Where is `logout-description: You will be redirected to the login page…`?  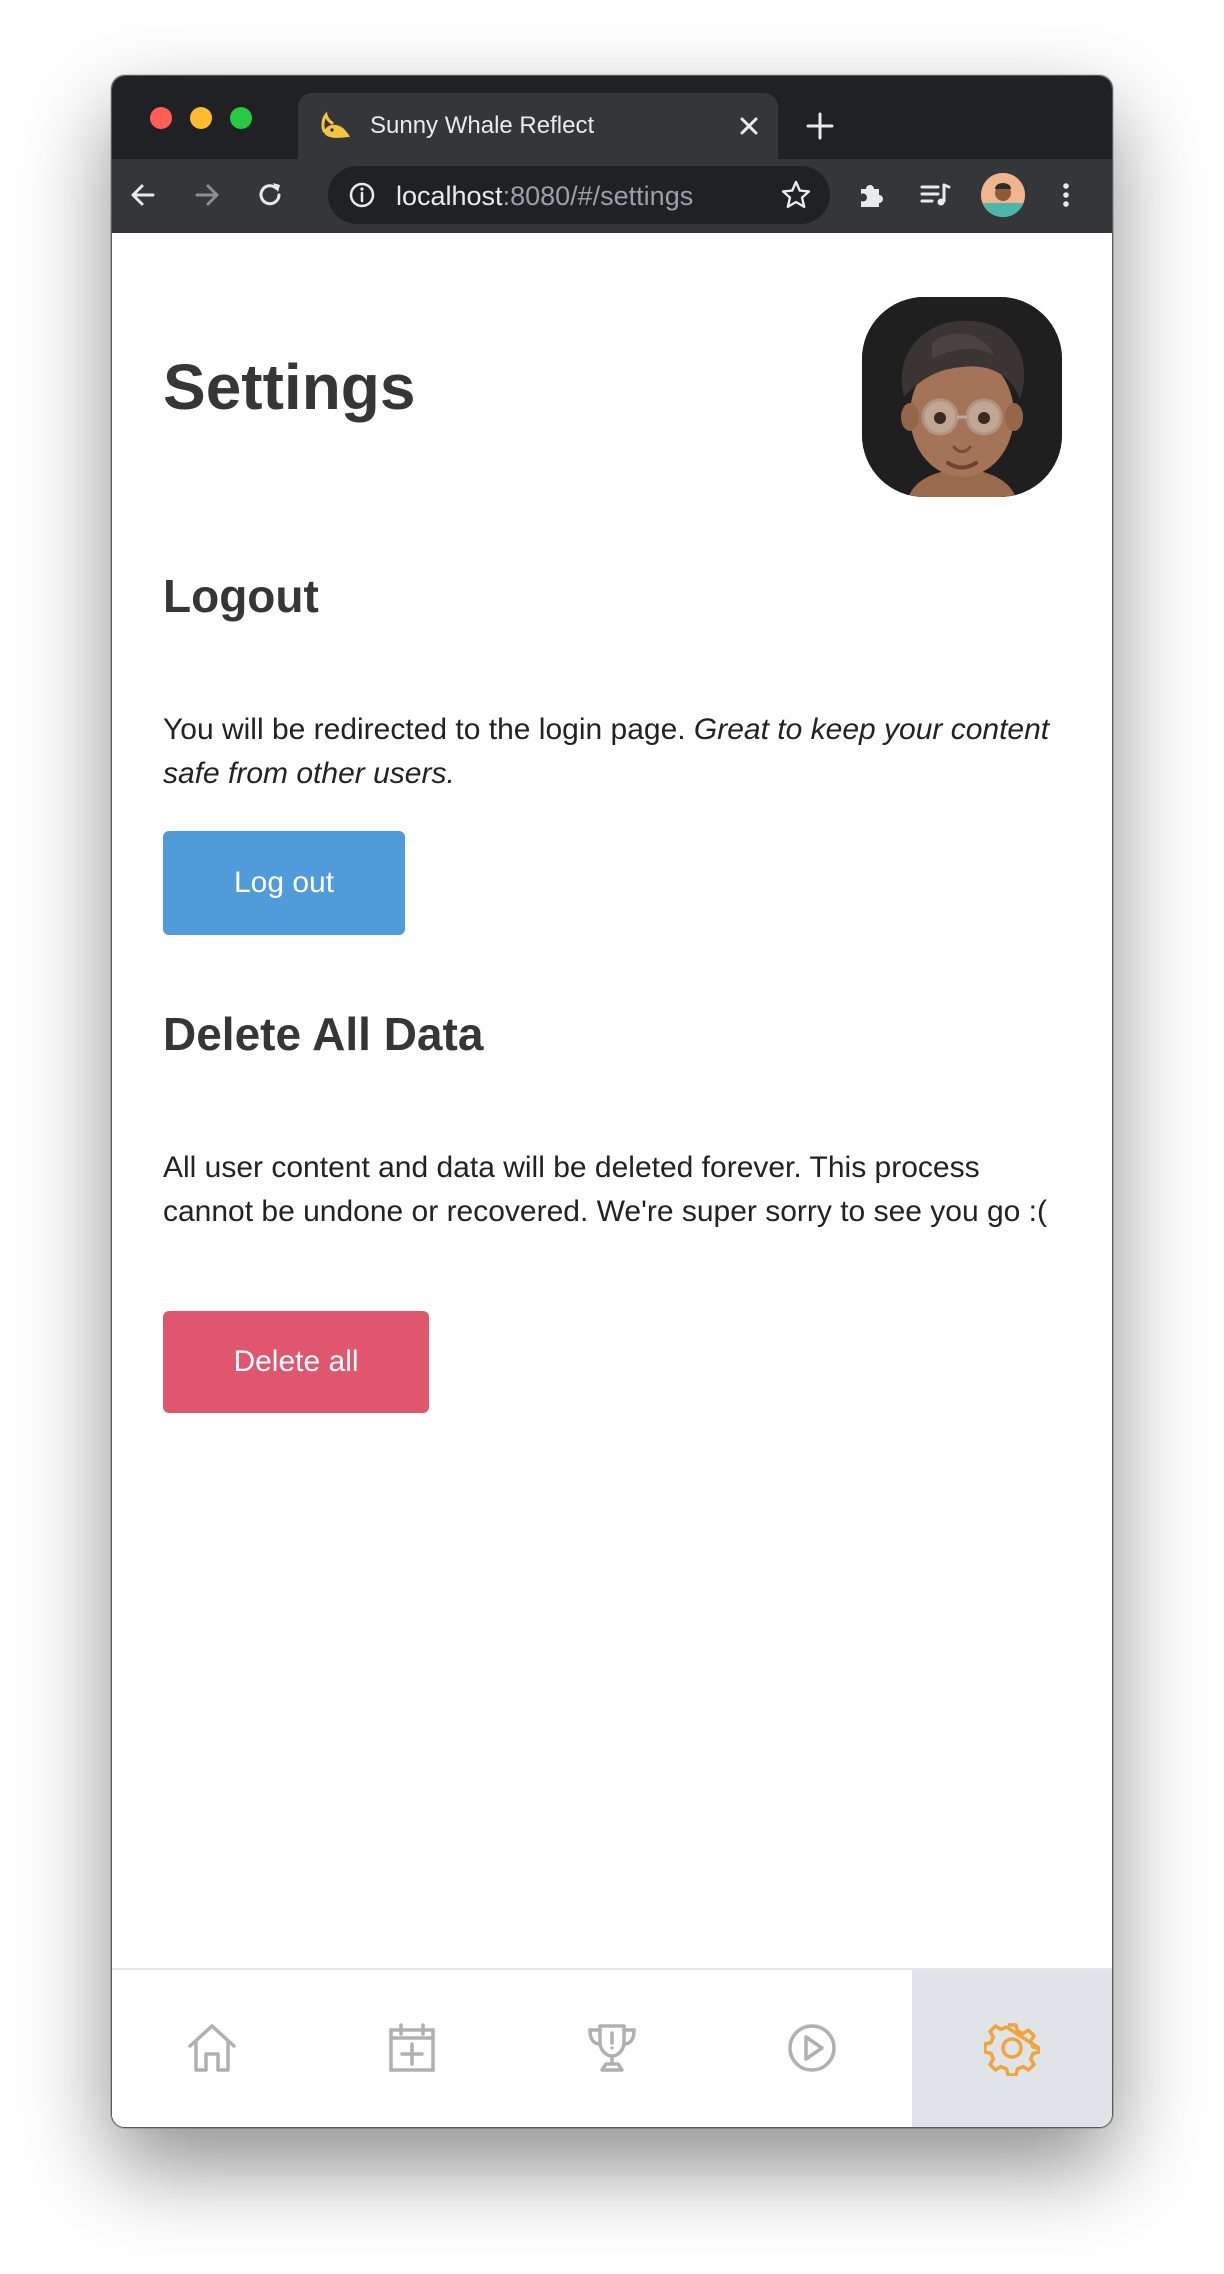 logout-description: You will be redirected to the login page… is located at coordinates (606, 751).